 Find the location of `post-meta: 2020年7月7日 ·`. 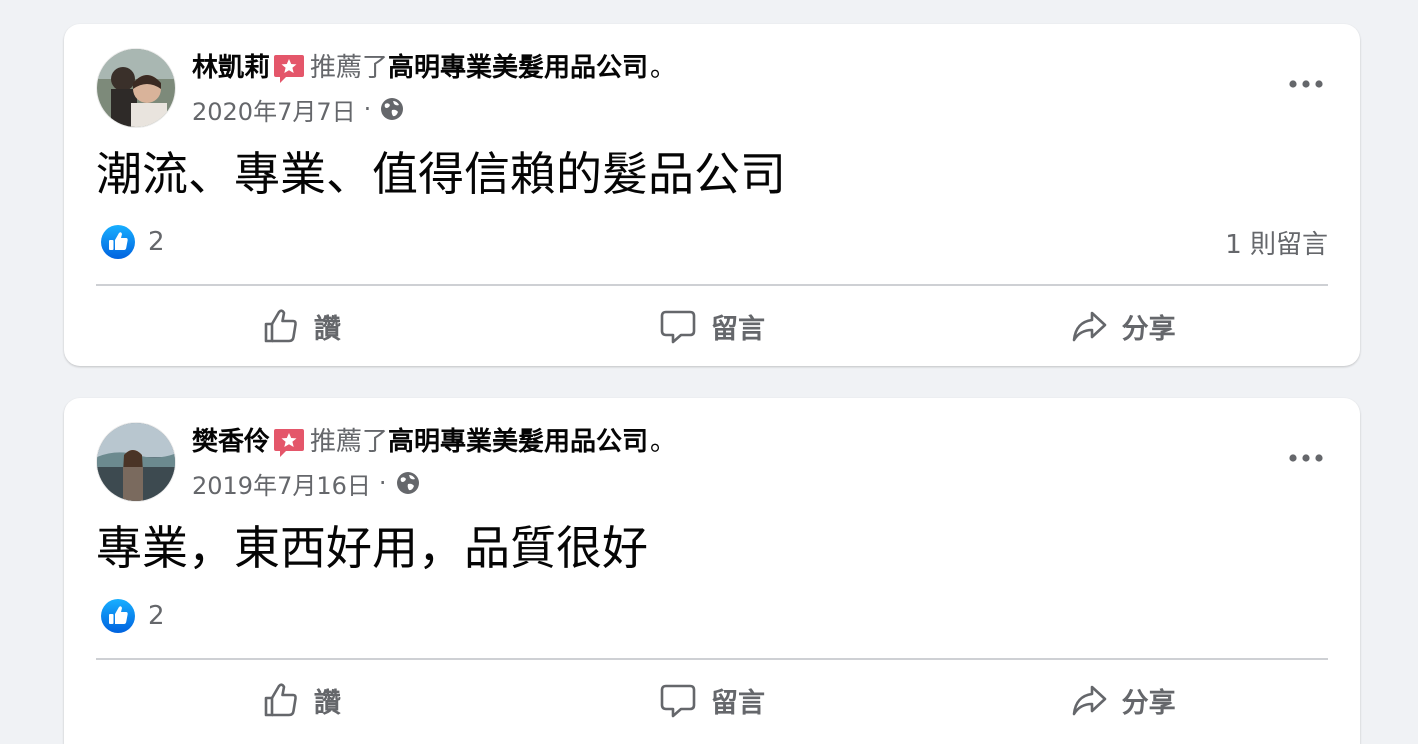

post-meta: 2020年7月7日 · is located at coordinates (298, 109).